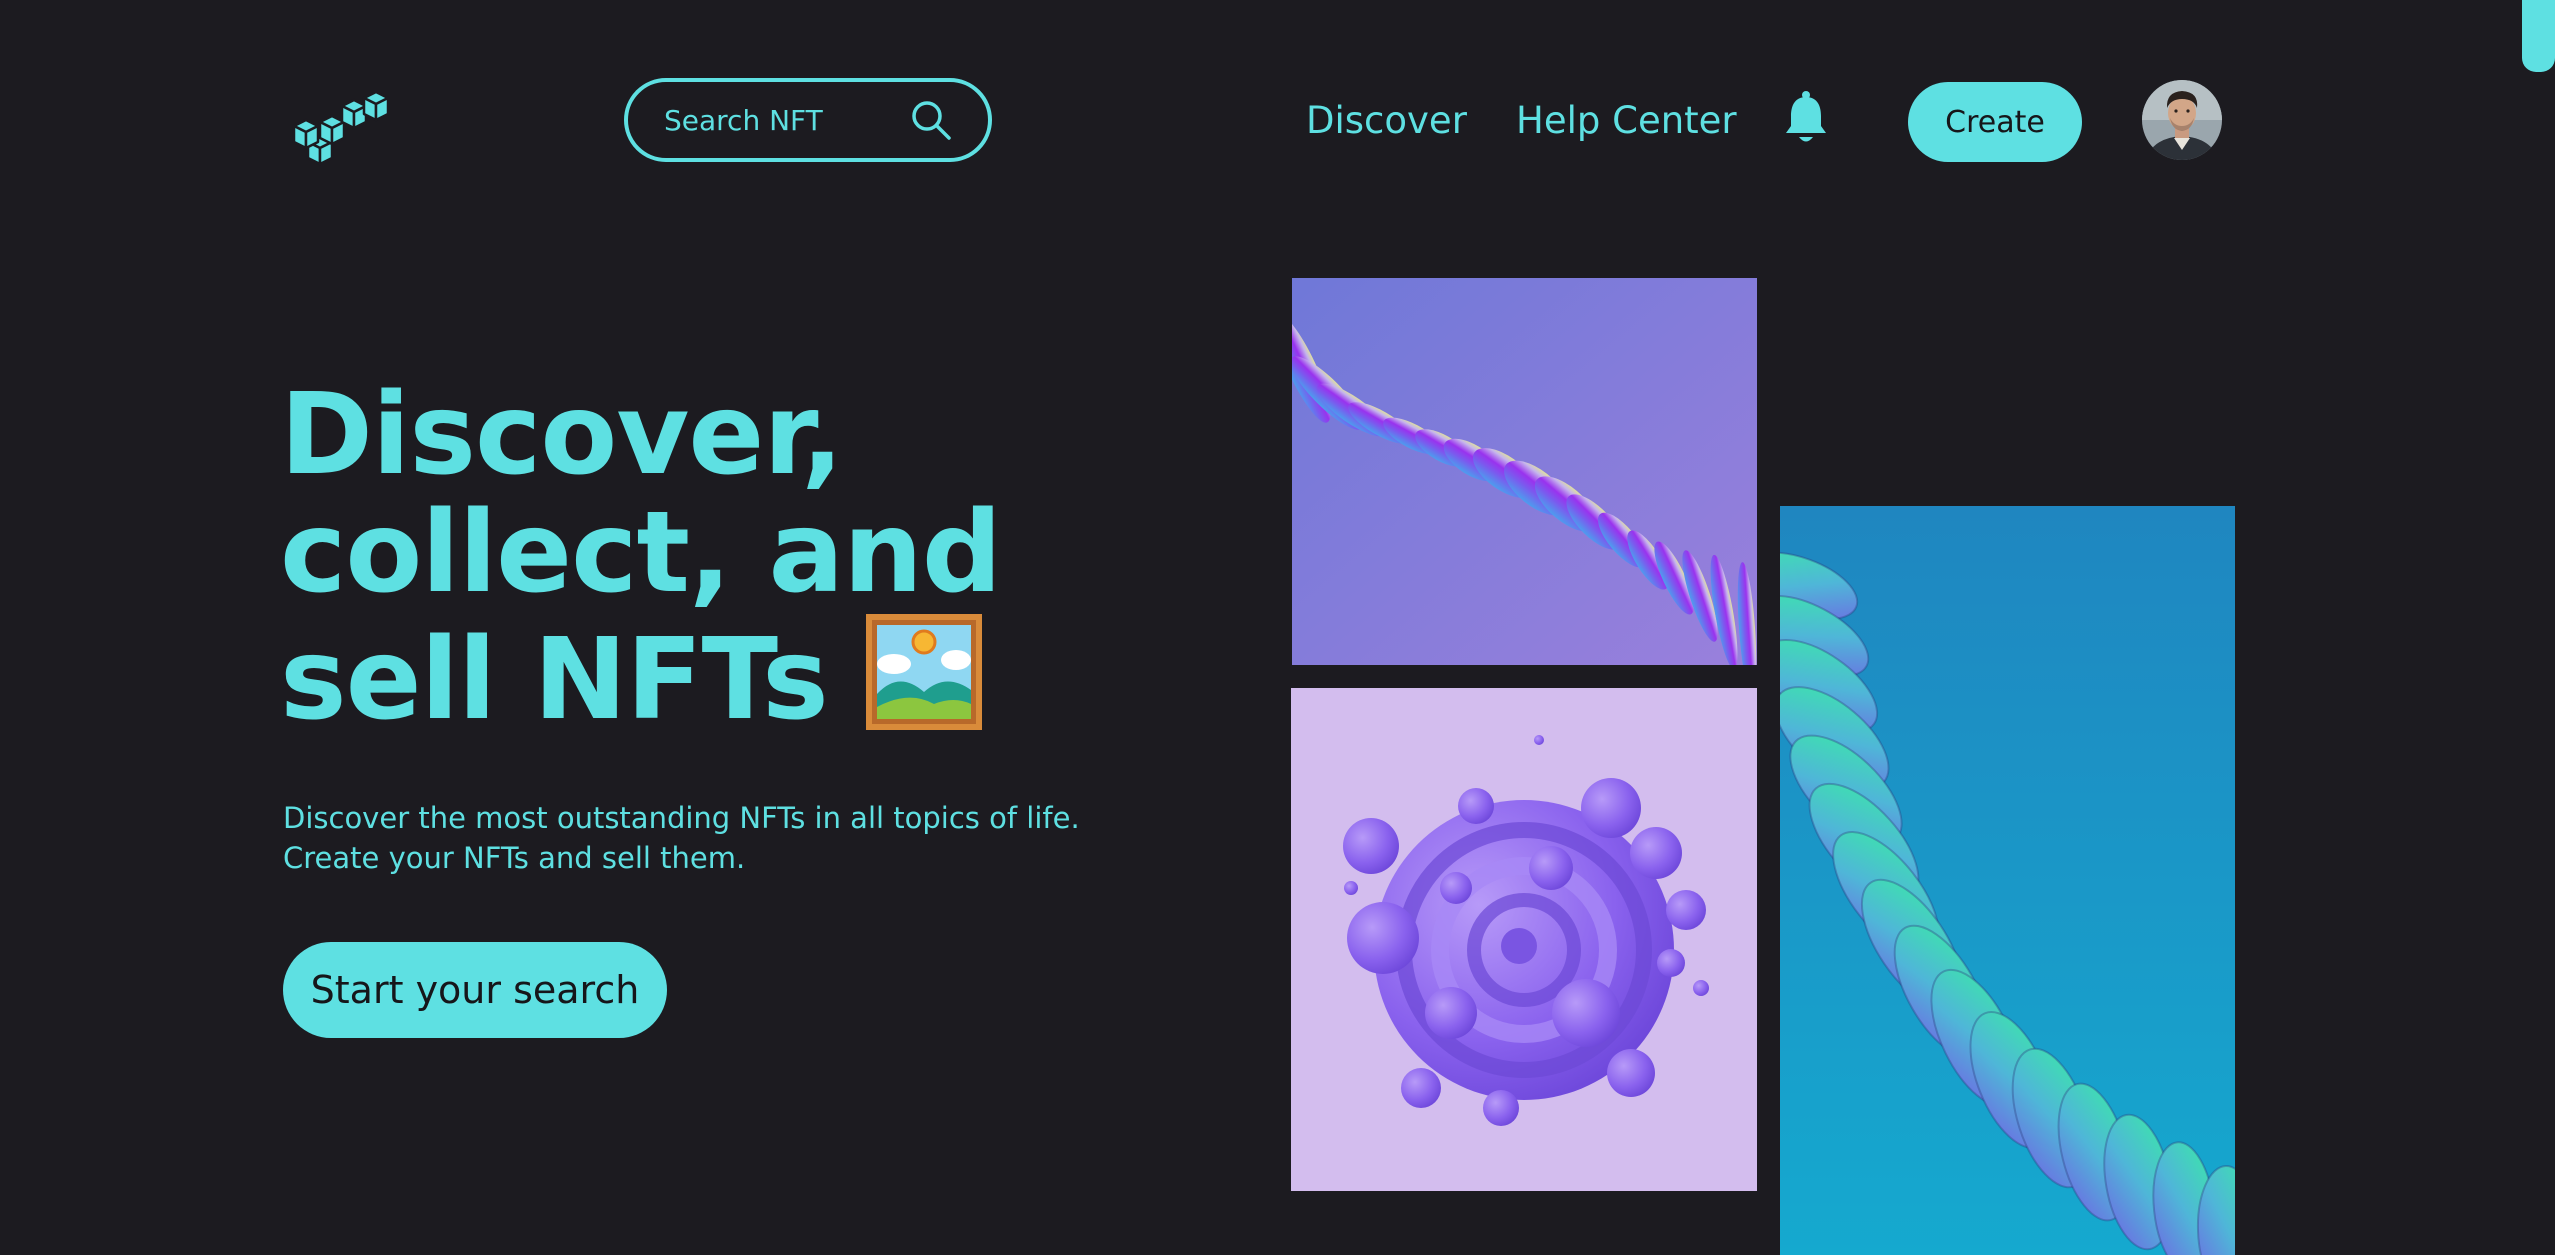 This screenshot has height=1255, width=2555. I want to click on create-button: Create, so click(1995, 122).